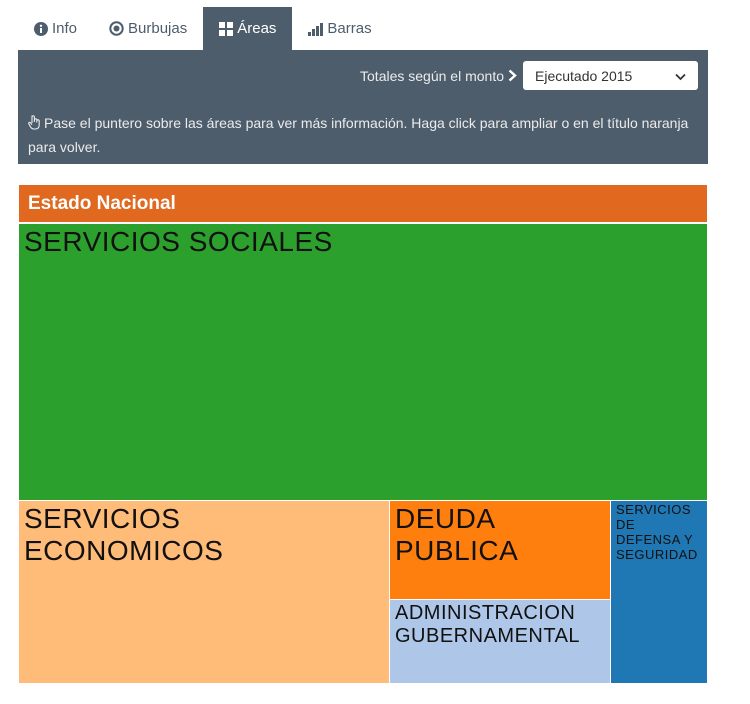 The width and height of the screenshot is (750, 704). Describe the element at coordinates (41, 28) in the screenshot. I see `info-circle-icon` at that location.